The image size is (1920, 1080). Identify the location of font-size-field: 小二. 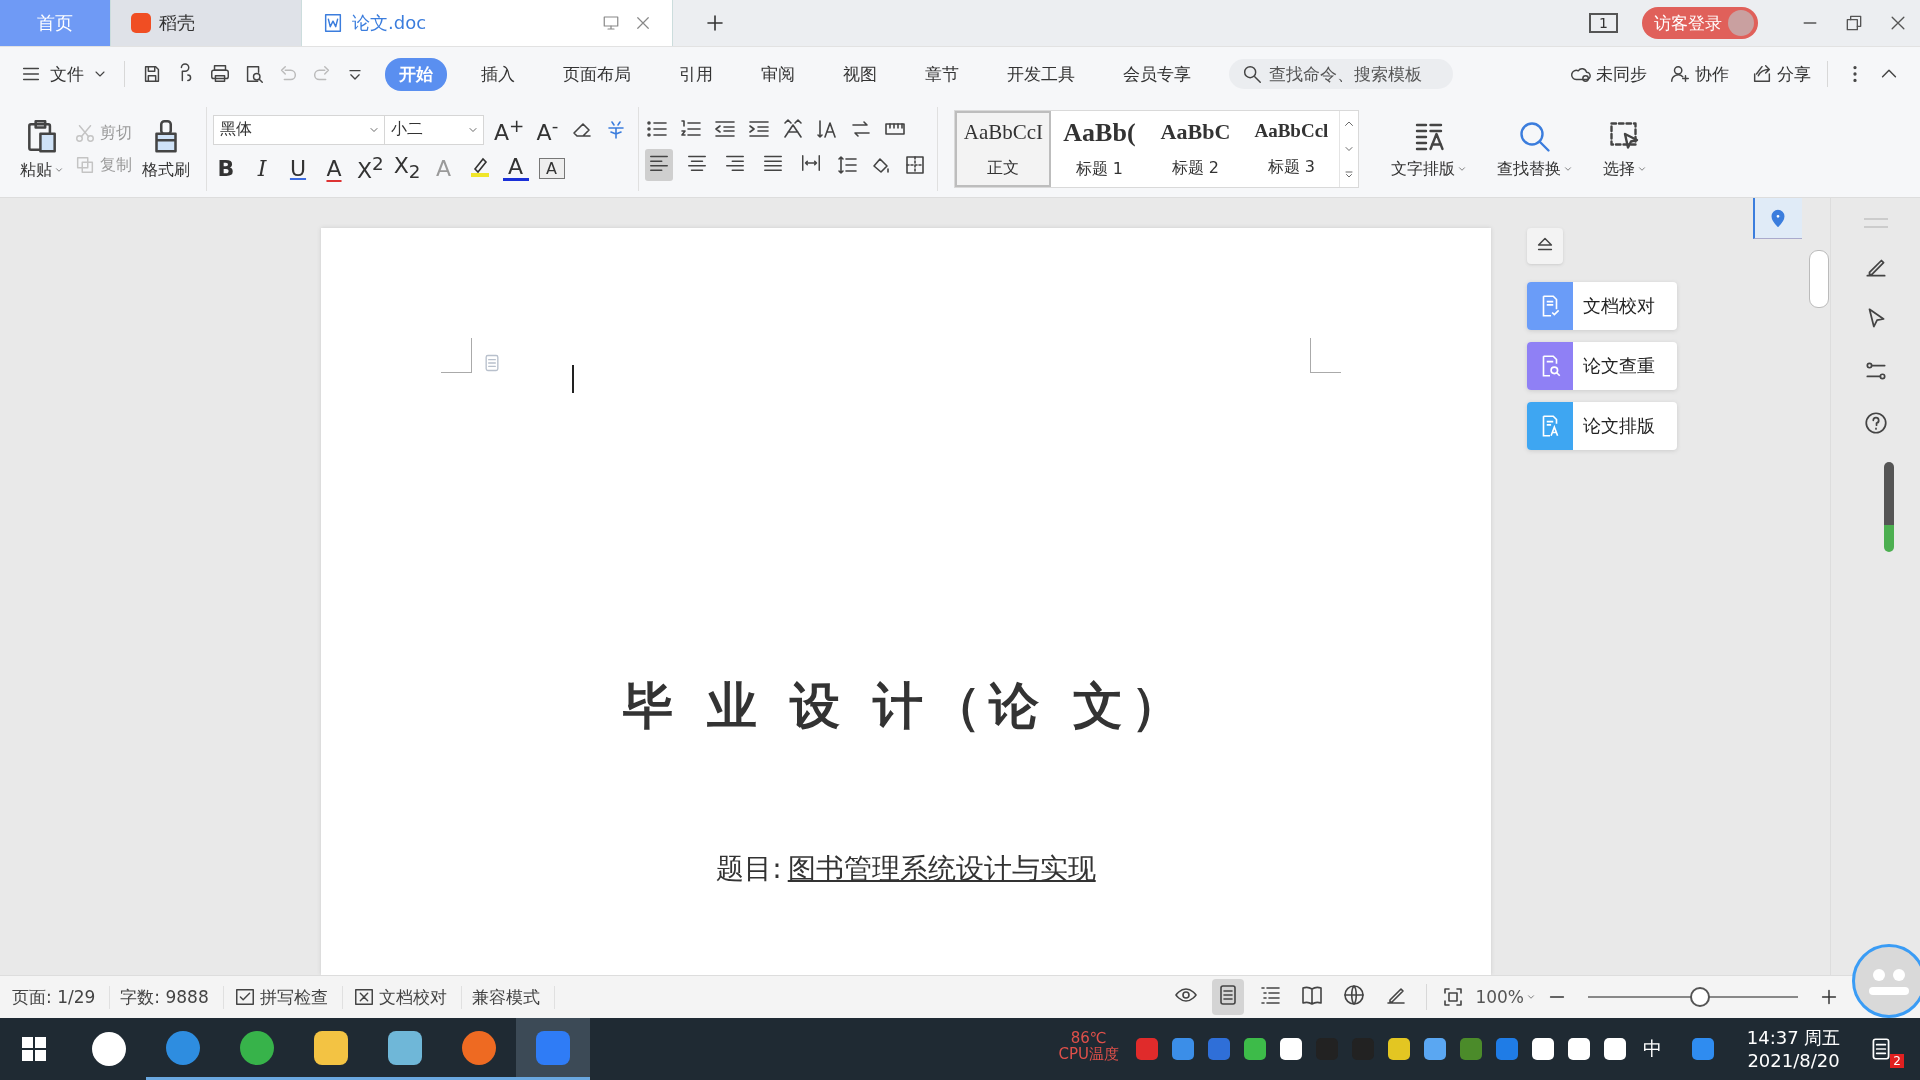
(434, 129).